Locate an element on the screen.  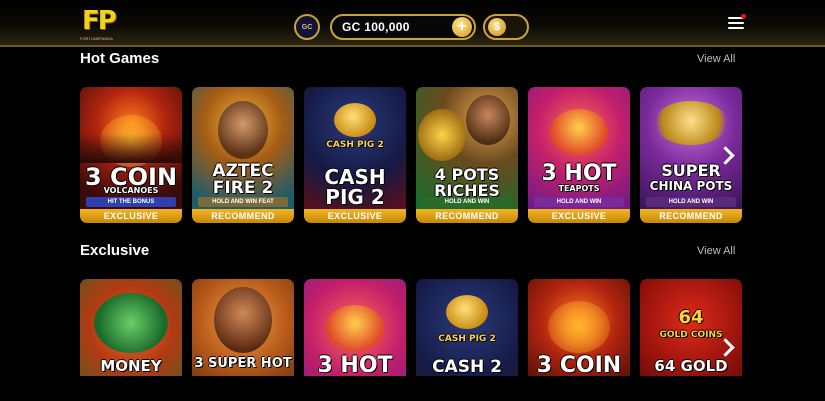
game-number: 64 is located at coordinates (691, 317).